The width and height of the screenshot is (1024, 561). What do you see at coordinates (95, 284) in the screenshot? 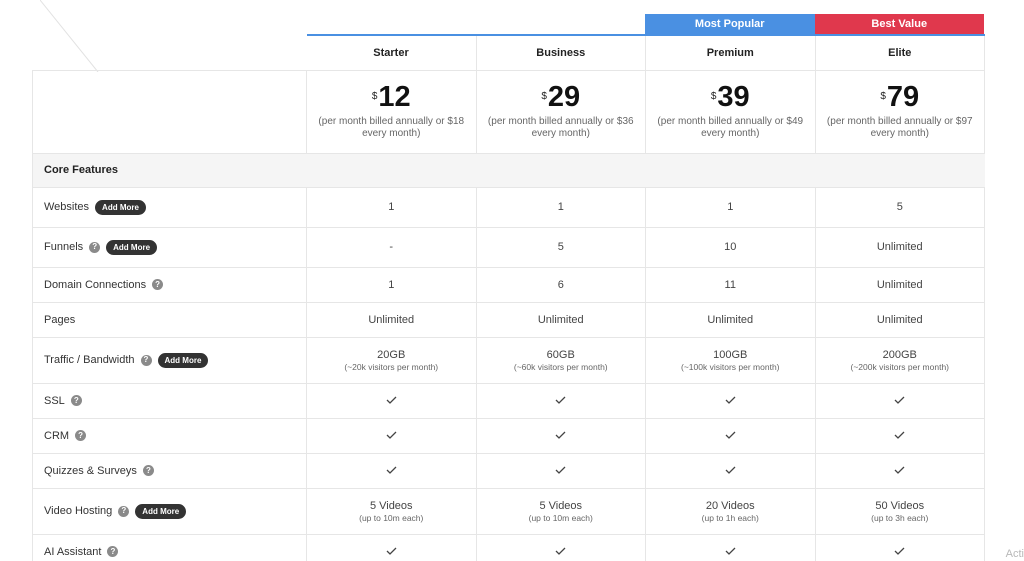
I see `feature-label: Domain Connections` at bounding box center [95, 284].